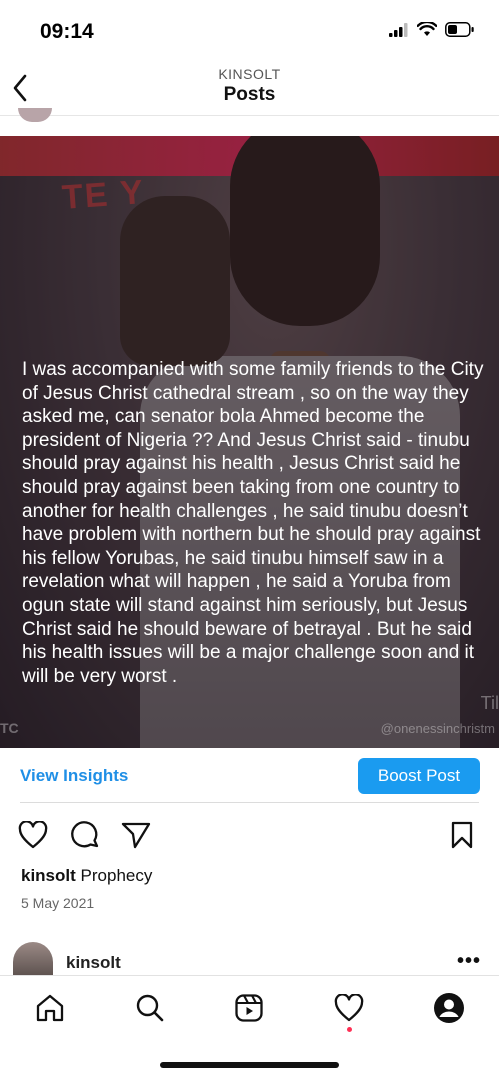 The image size is (499, 1080). What do you see at coordinates (249, 959) in the screenshot?
I see `next-post-header: kinsolt •••` at bounding box center [249, 959].